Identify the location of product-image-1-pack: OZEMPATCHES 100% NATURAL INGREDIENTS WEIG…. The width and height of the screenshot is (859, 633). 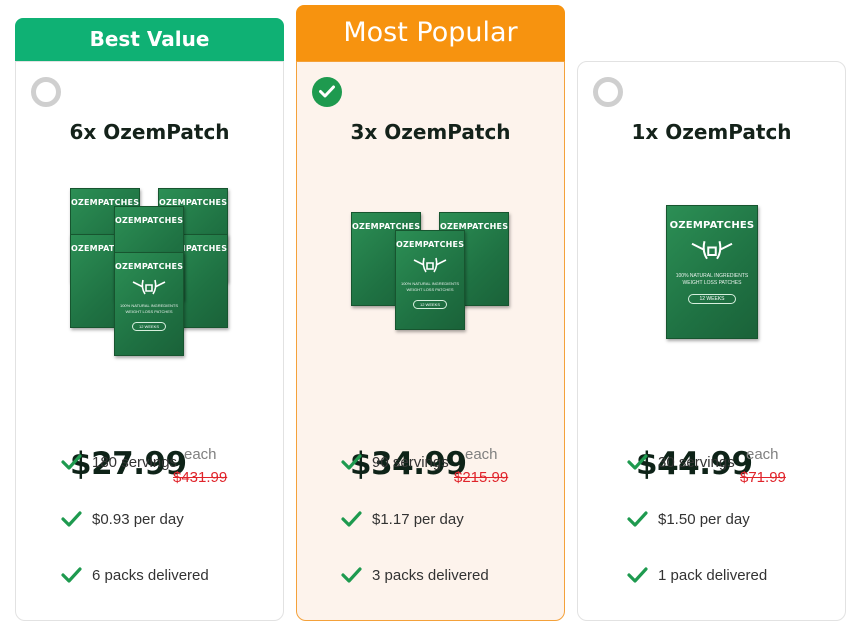
(713, 273).